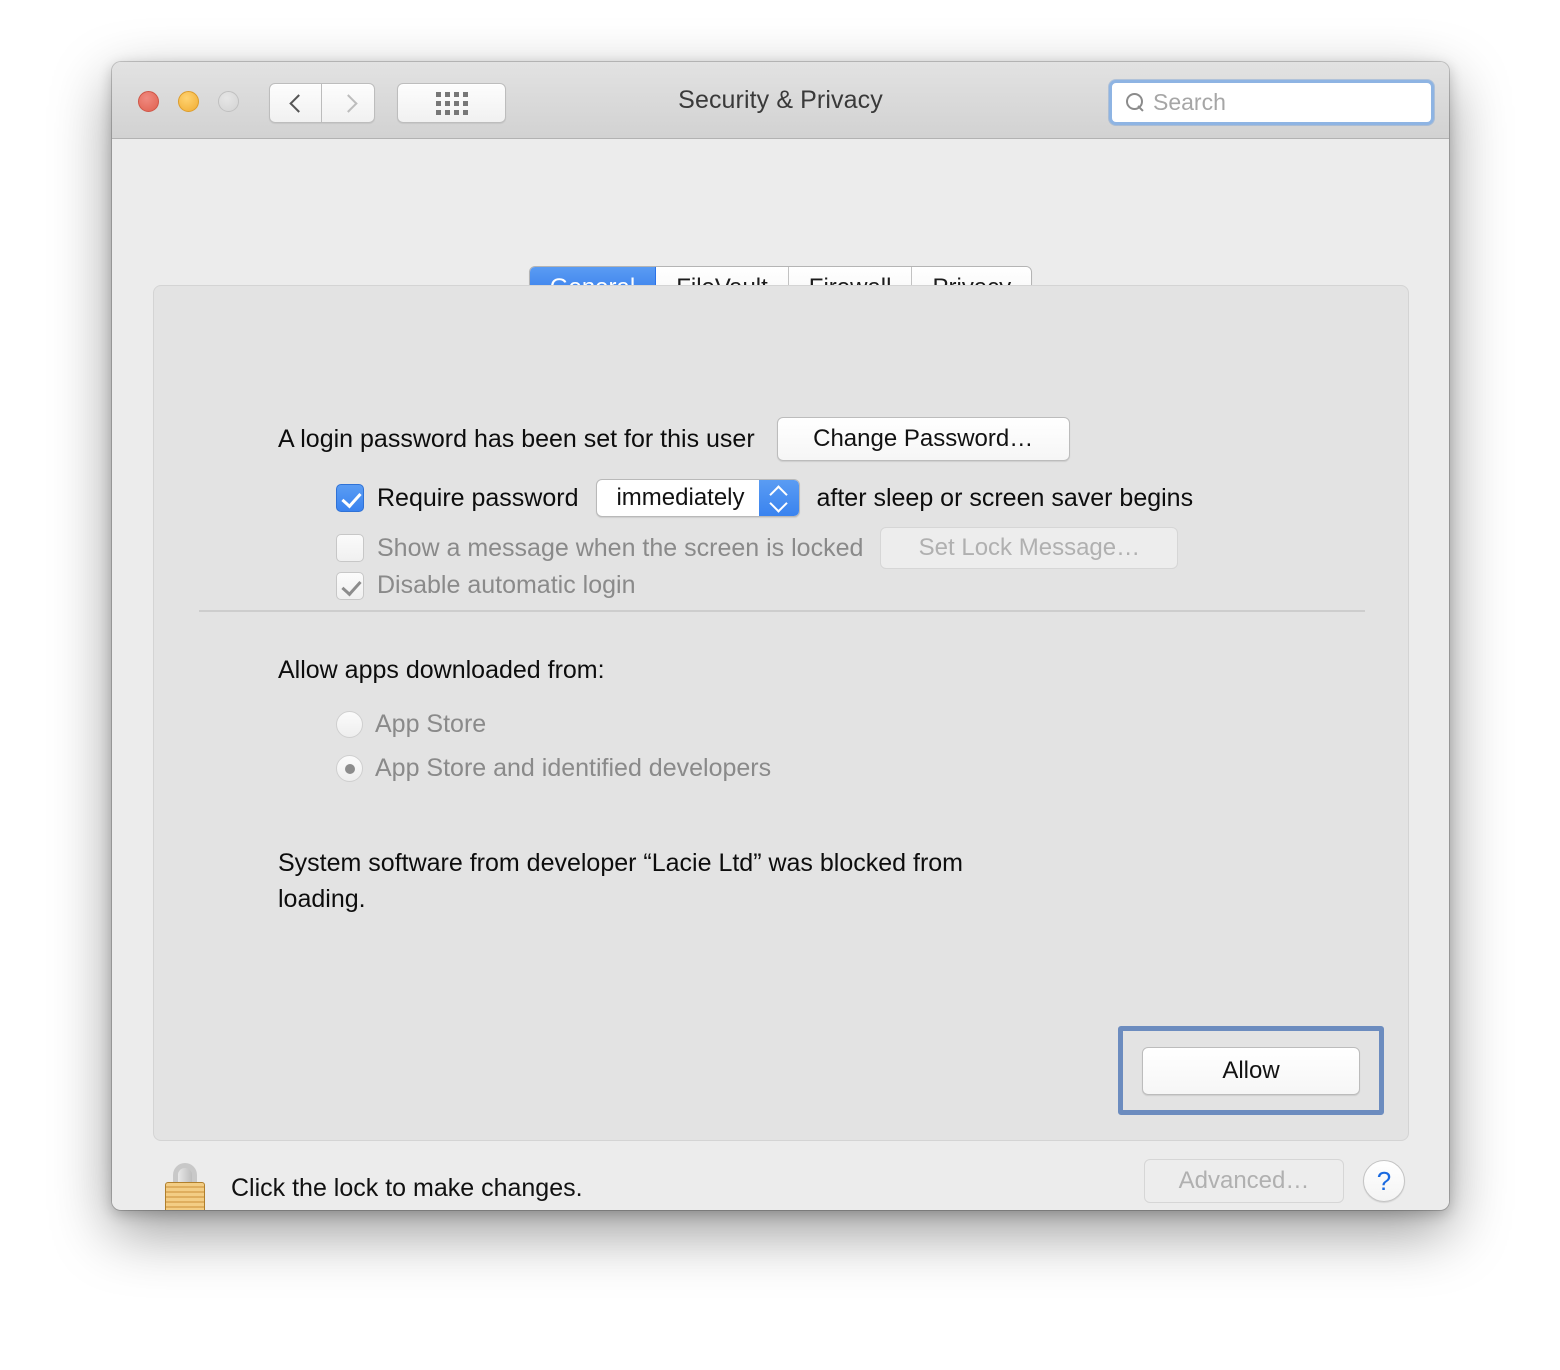 This screenshot has width=1560, height=1370. I want to click on disable-automatic-login-row: Disable automatic login, so click(485, 585).